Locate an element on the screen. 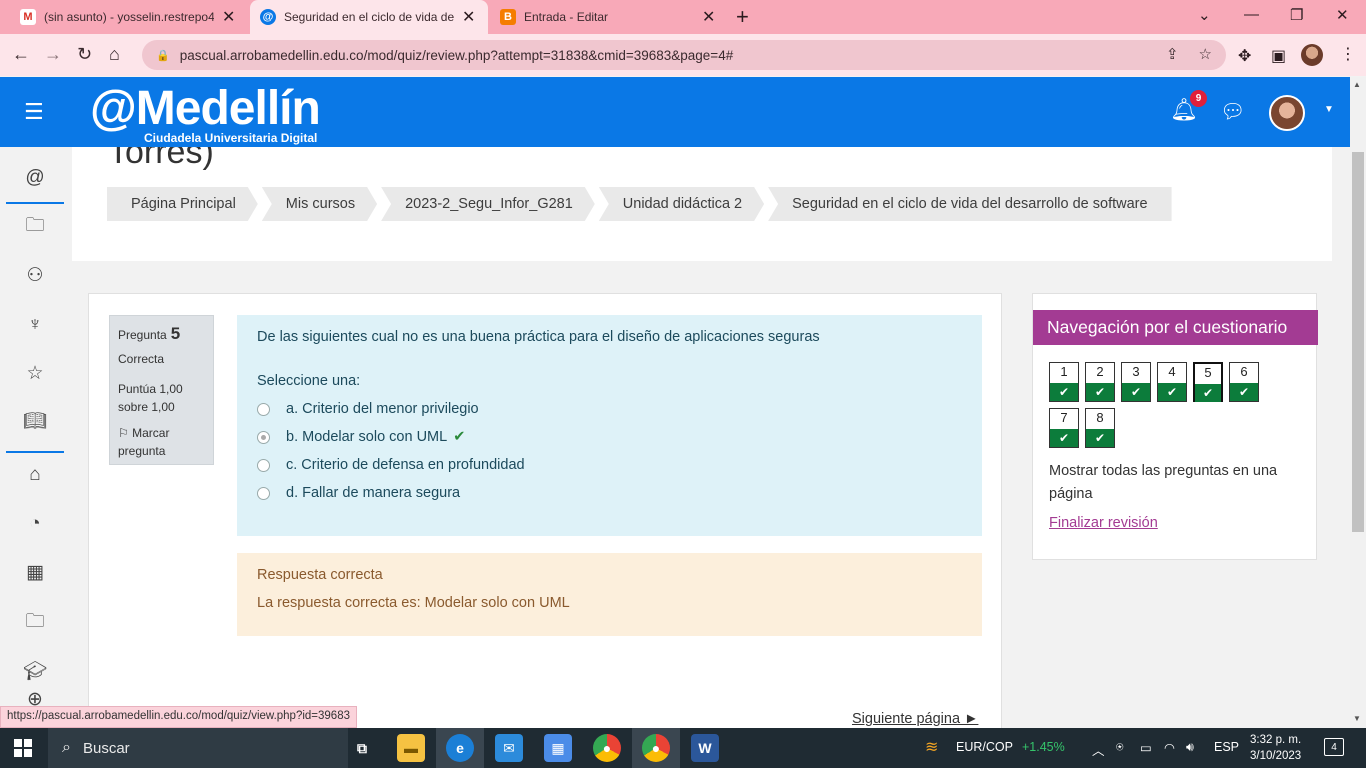 Image resolution: width=1366 pixels, height=768 pixels. calendar-icon: ▦ is located at coordinates (35, 573).